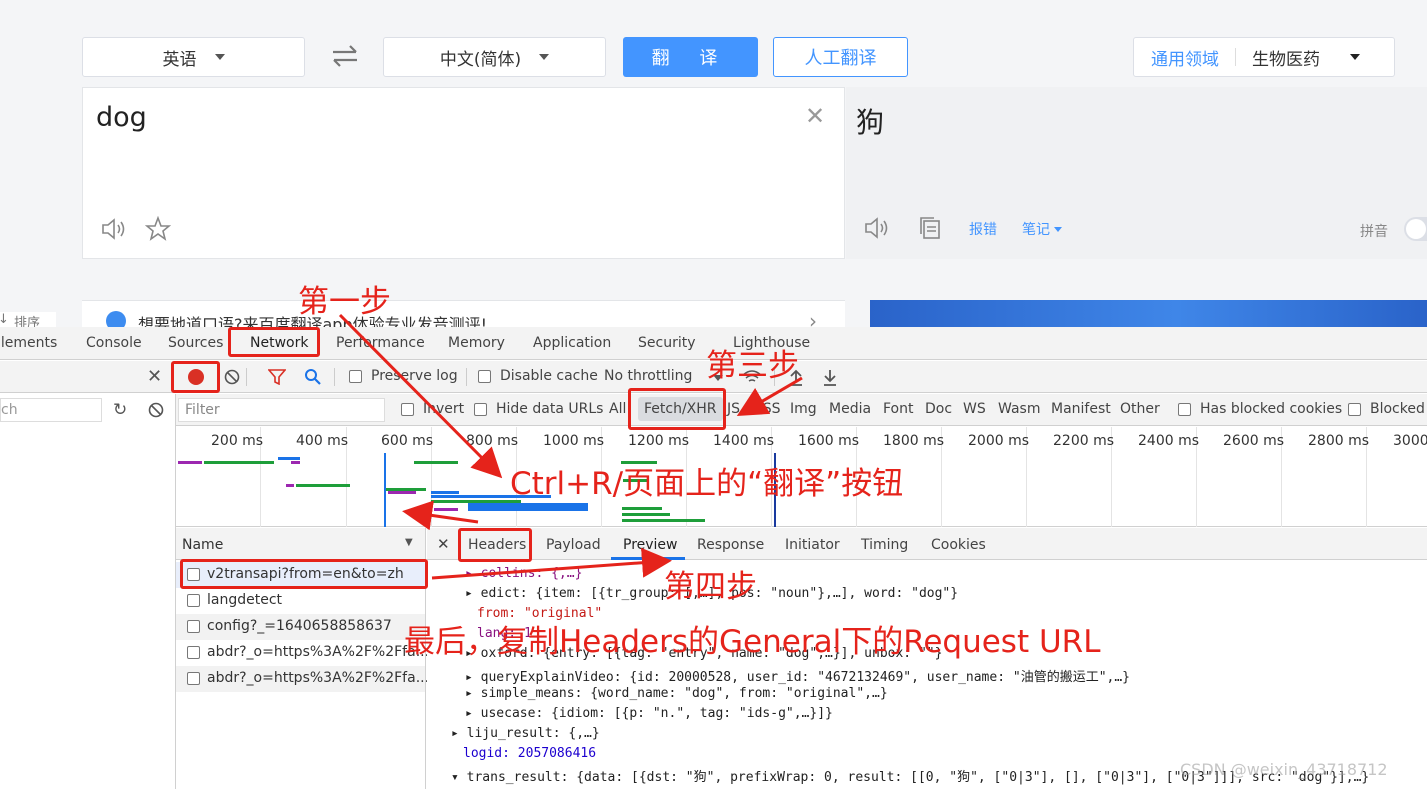  Describe the element at coordinates (570, 446) in the screenshot. I see `annotation-arrows` at that location.